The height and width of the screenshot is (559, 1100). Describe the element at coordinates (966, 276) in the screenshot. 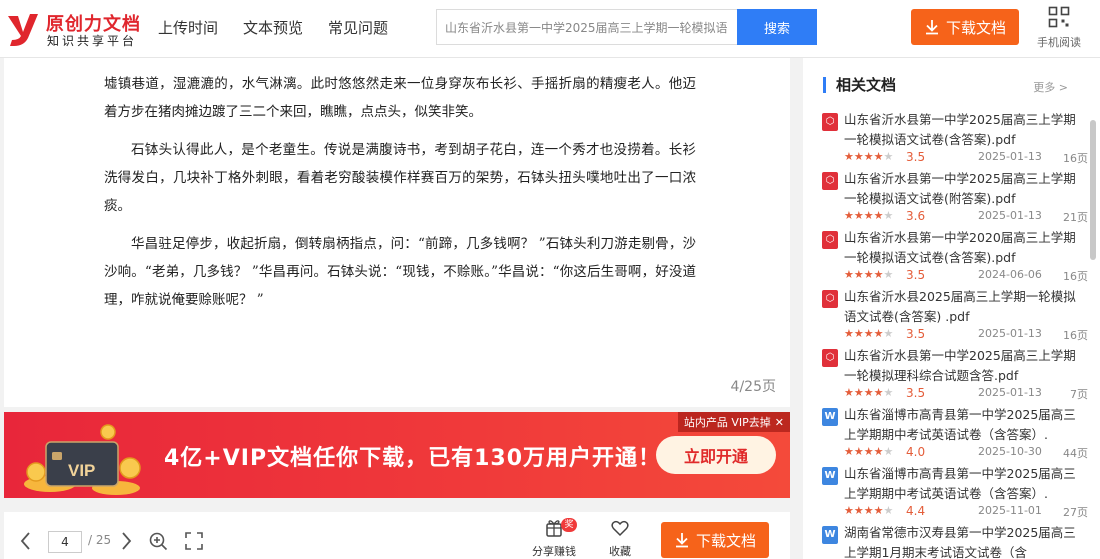

I see `doc-meta: ★★★★★ 3.5 2024-06-06 16页` at that location.